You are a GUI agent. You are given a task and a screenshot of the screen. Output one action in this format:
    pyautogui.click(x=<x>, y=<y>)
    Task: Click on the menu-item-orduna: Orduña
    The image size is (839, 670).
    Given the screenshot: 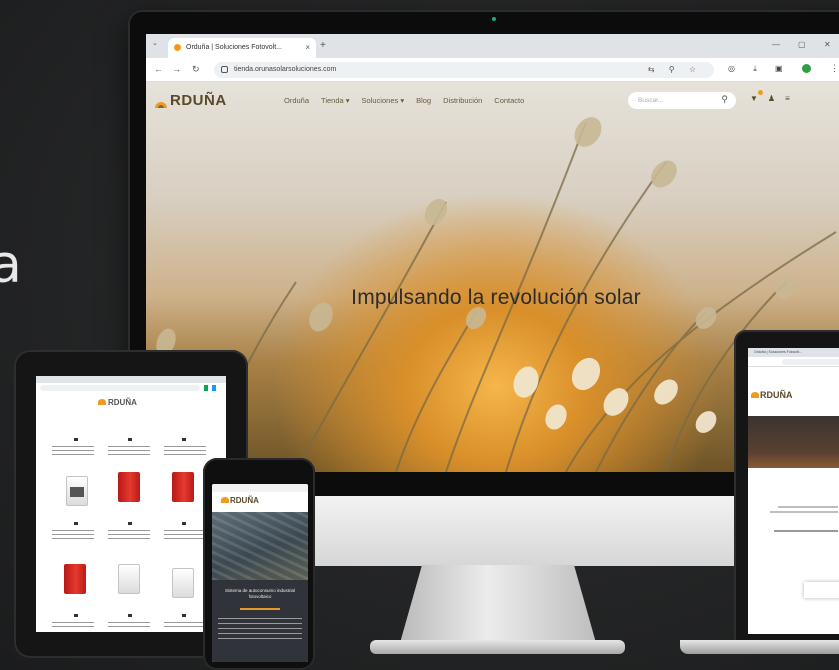 What is the action you would take?
    pyautogui.click(x=296, y=100)
    